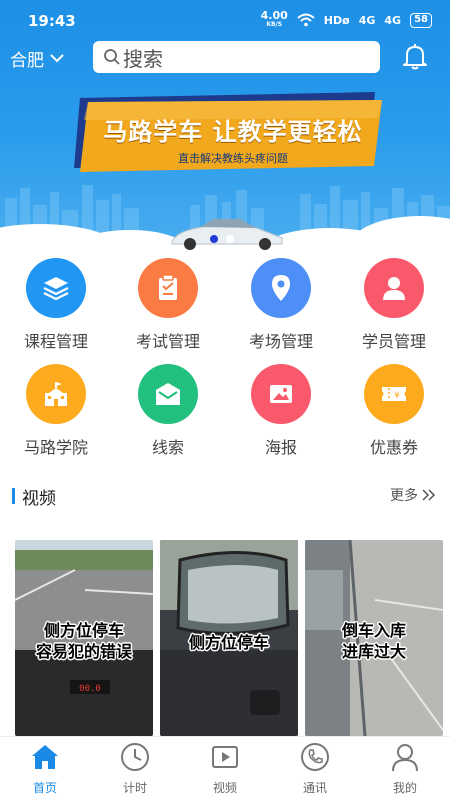 This screenshot has width=450, height=800. I want to click on video-card: 00.0 侧方位停车 容易犯的错误, so click(84, 638).